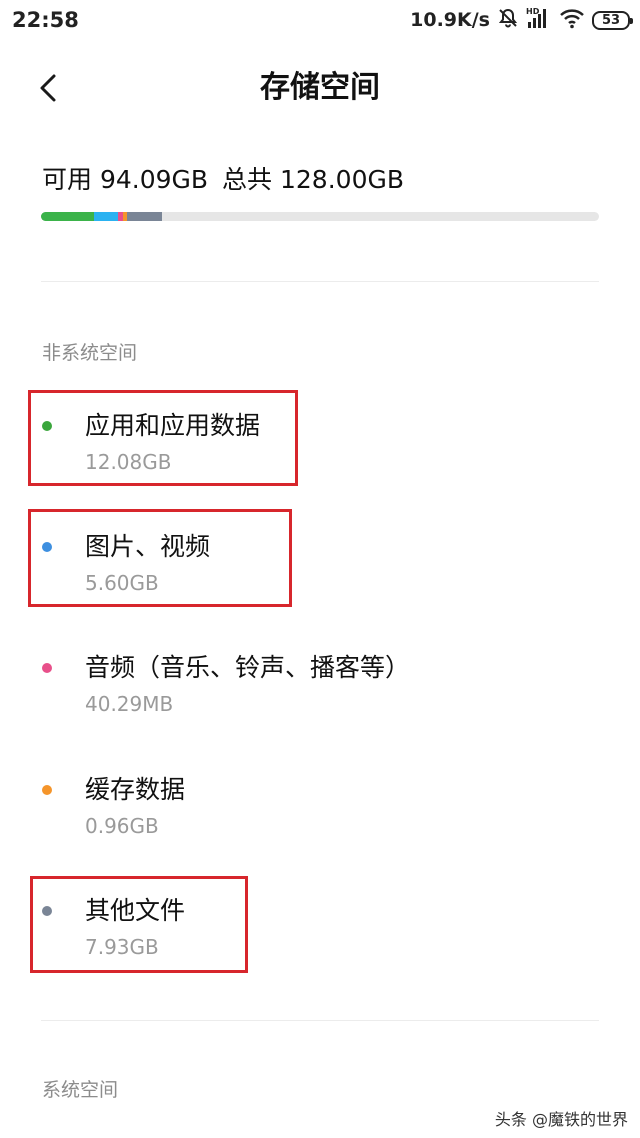 The image size is (640, 1138). I want to click on category-name: 应用和应用数据, so click(173, 425).